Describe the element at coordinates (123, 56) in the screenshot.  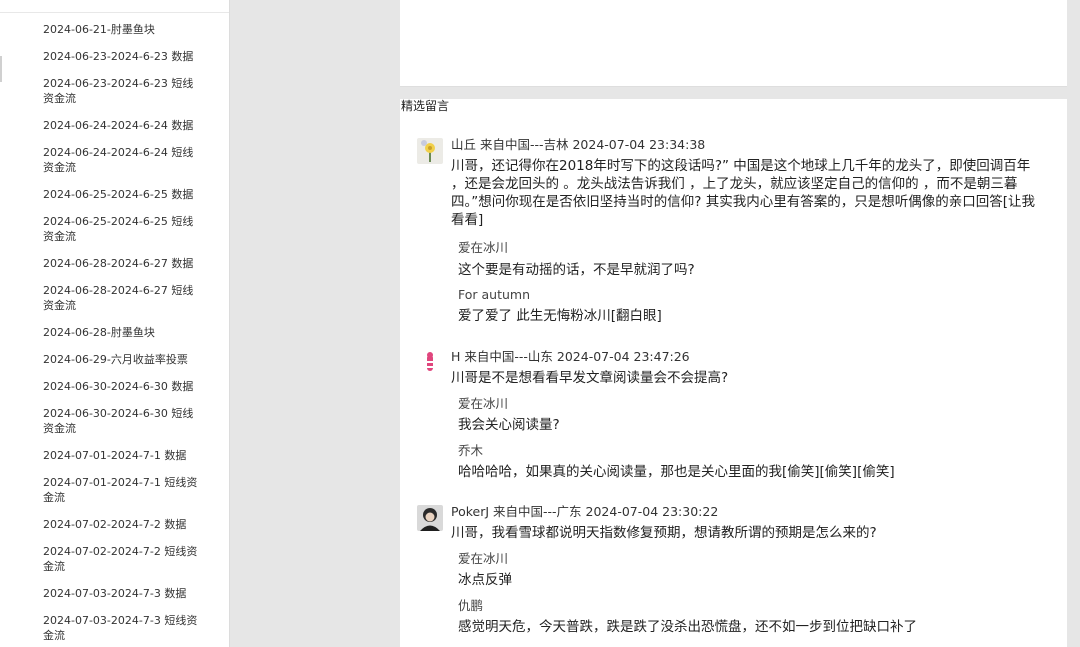
I see `sidebar-item: 2024-06-23-2024-6-23 数据` at that location.